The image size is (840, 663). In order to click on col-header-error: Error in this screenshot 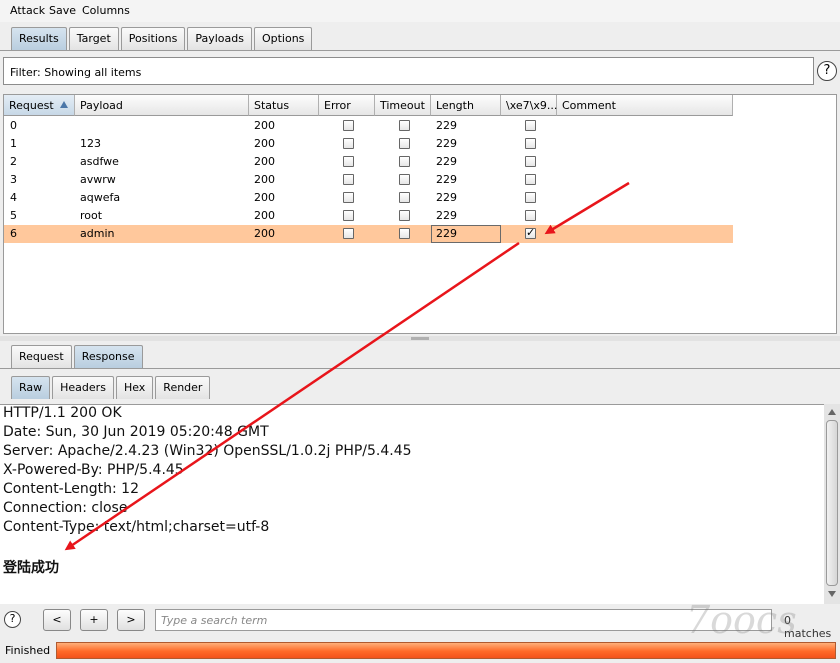, I will do `click(347, 105)`.